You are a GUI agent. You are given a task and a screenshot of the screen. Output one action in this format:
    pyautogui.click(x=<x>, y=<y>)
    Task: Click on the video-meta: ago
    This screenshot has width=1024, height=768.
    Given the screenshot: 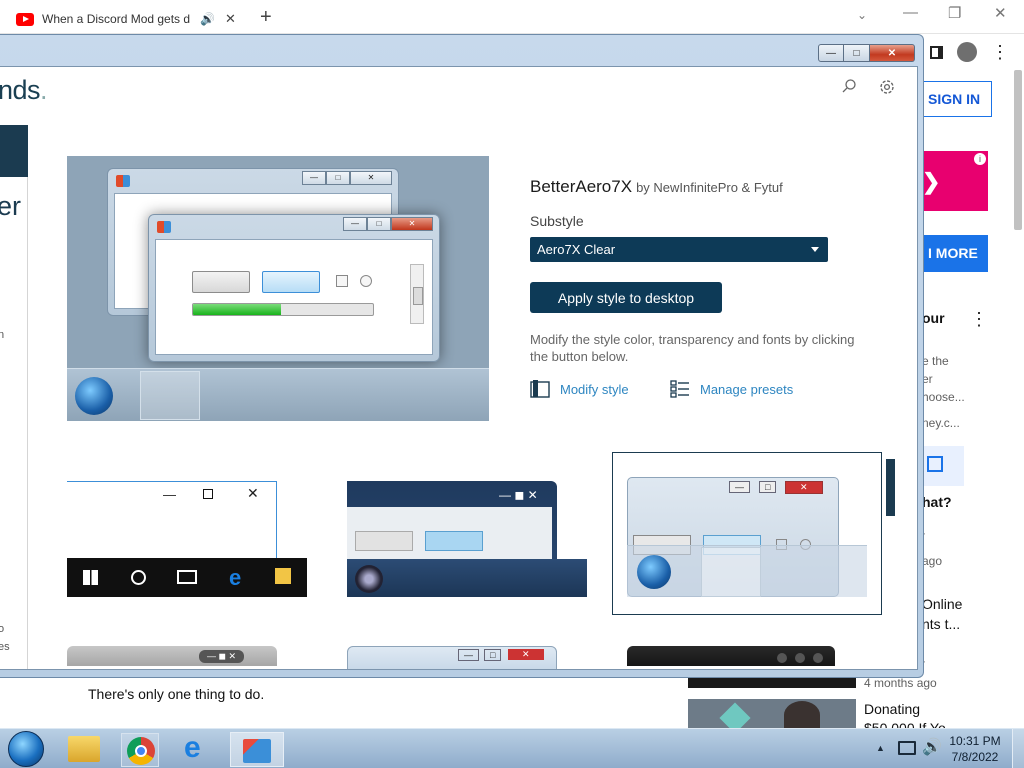 What is the action you would take?
    pyautogui.click(x=932, y=561)
    